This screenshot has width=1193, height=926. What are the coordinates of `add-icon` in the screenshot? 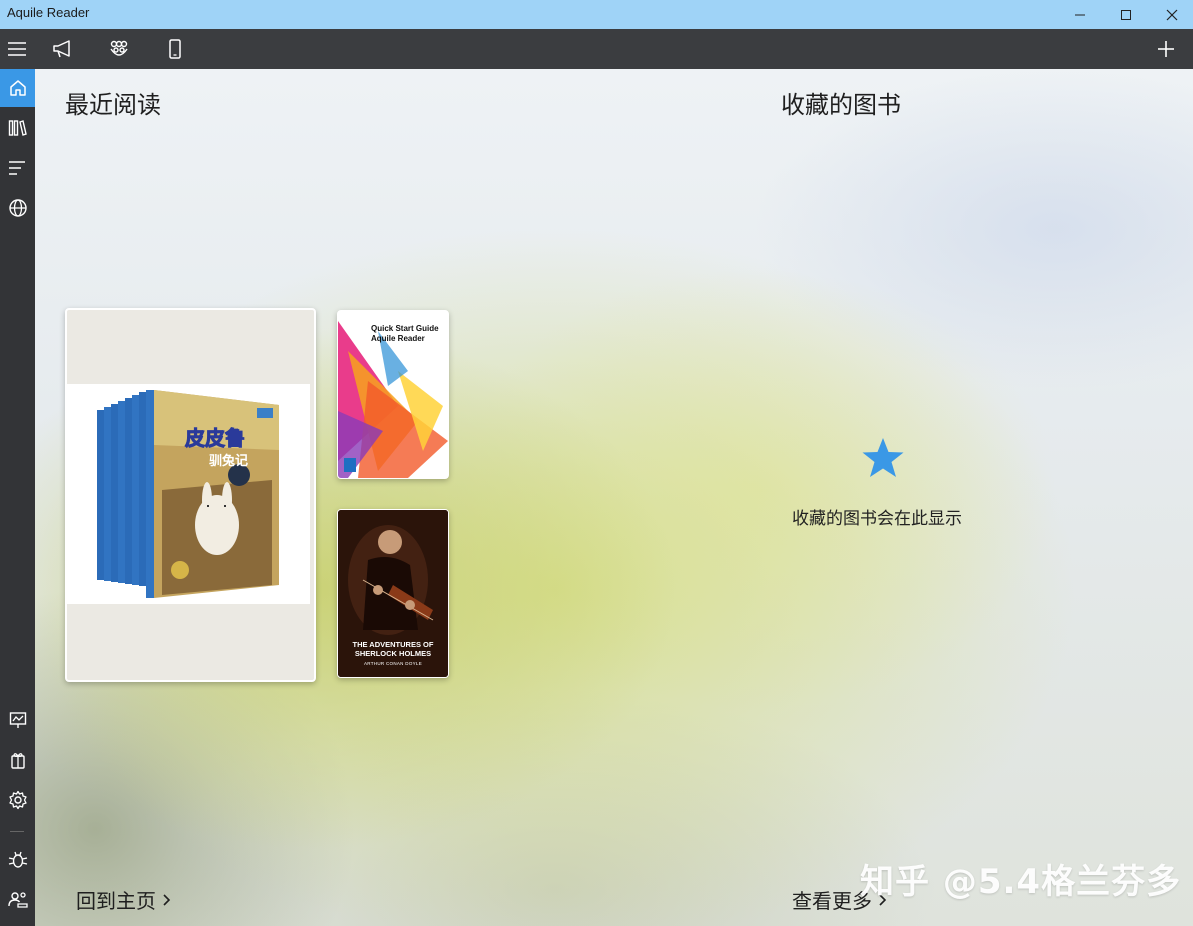 It's located at (1166, 49).